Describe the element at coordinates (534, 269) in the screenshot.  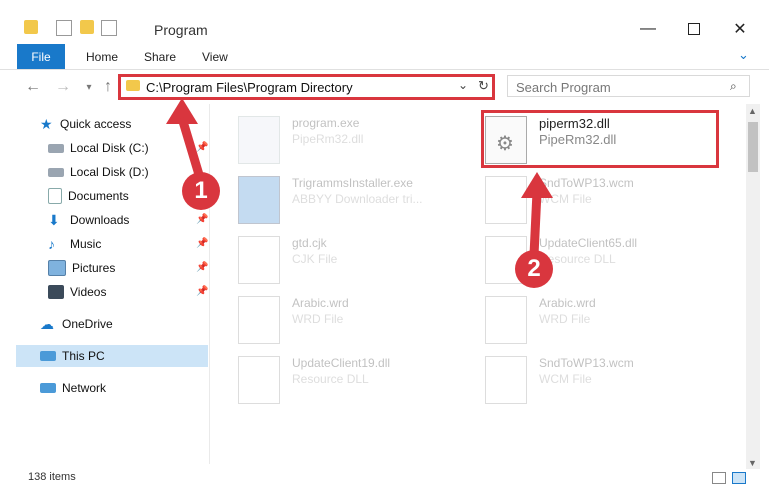
I see `step-2-badge: 2` at that location.